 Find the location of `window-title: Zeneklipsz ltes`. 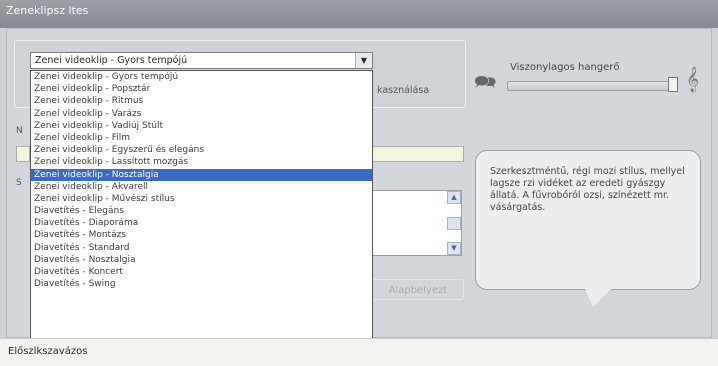

window-title: Zeneklipsz ltes is located at coordinates (359, 14).